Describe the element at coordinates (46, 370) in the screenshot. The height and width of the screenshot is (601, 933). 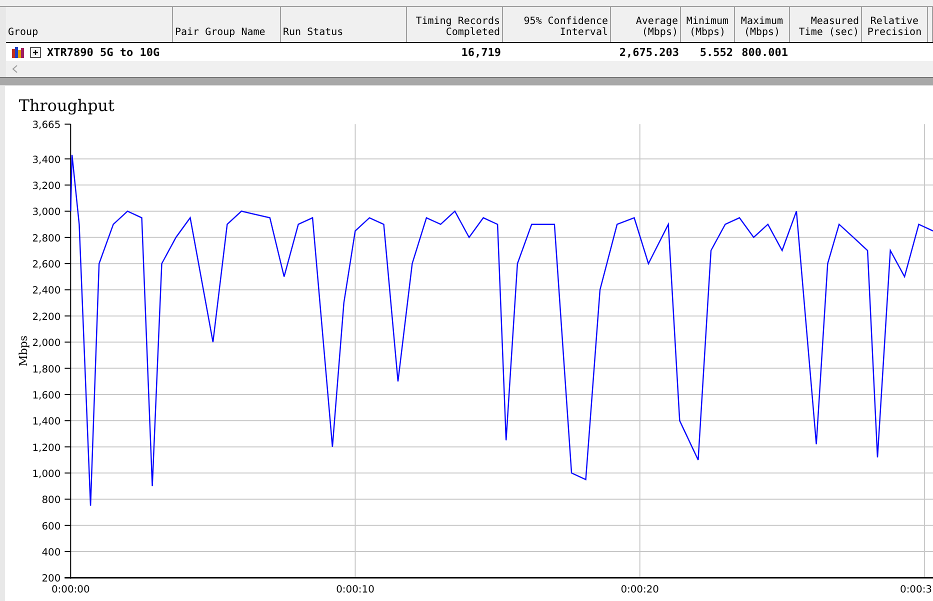
I see `y-tick-label: 1,800` at that location.